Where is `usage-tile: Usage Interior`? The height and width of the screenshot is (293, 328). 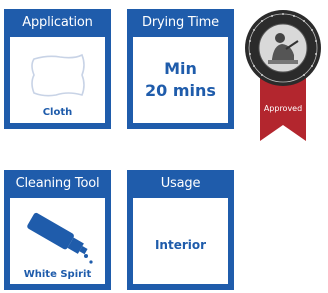 usage-tile: Usage Interior is located at coordinates (180, 230).